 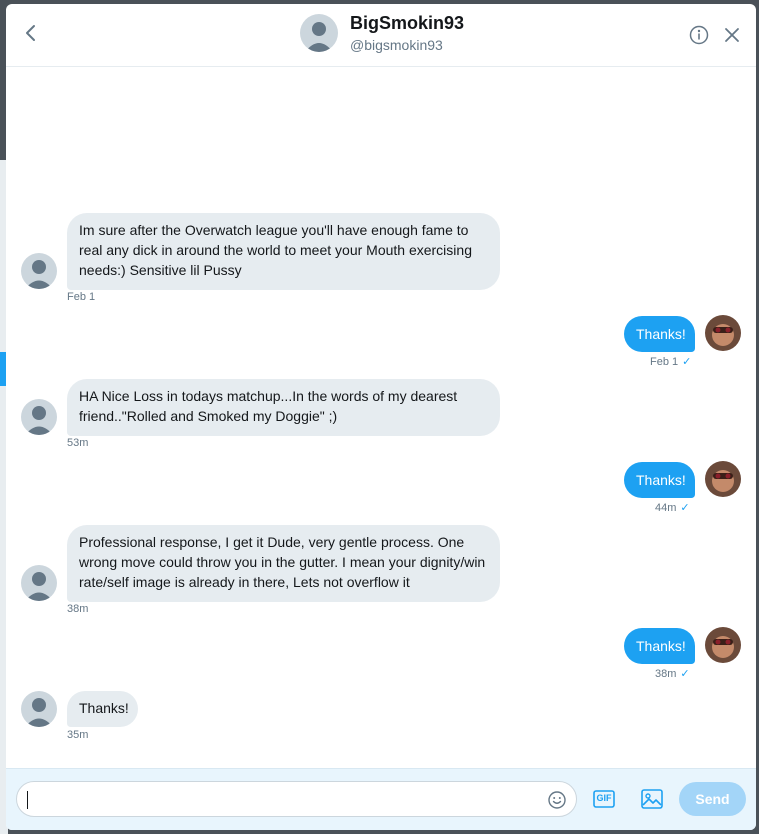 I want to click on message-timestamp: 53m, so click(x=78, y=443).